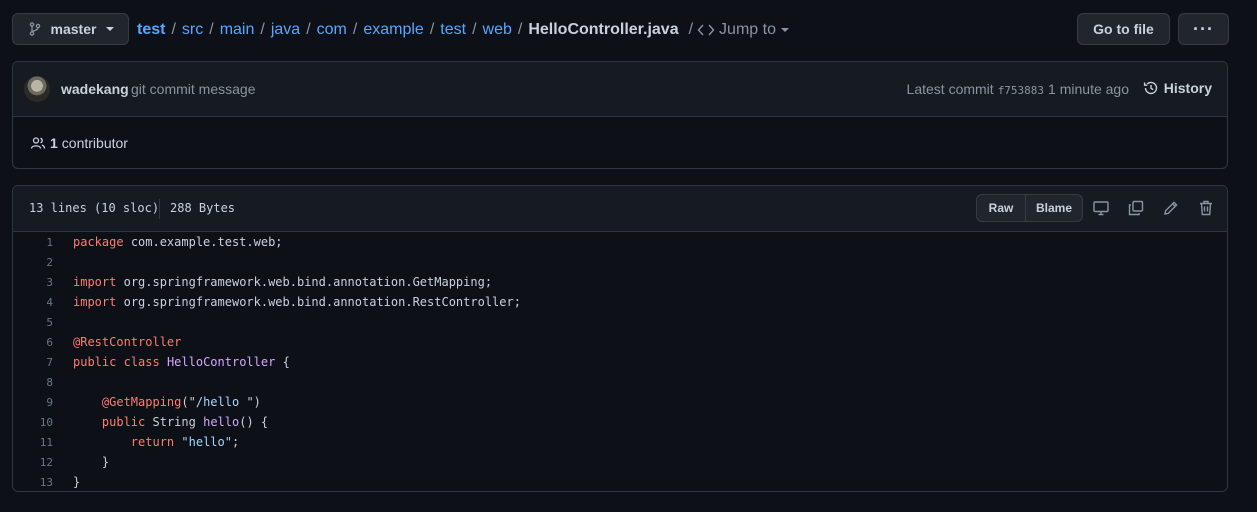 Image resolution: width=1257 pixels, height=512 pixels. I want to click on code-line: 13}, so click(620, 482).